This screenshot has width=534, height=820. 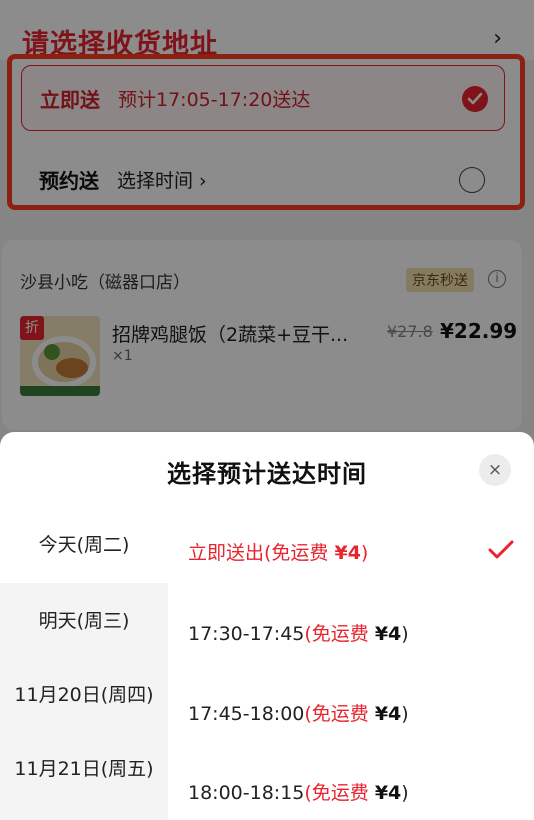 What do you see at coordinates (501, 549) in the screenshot?
I see `selected-check-icon` at bounding box center [501, 549].